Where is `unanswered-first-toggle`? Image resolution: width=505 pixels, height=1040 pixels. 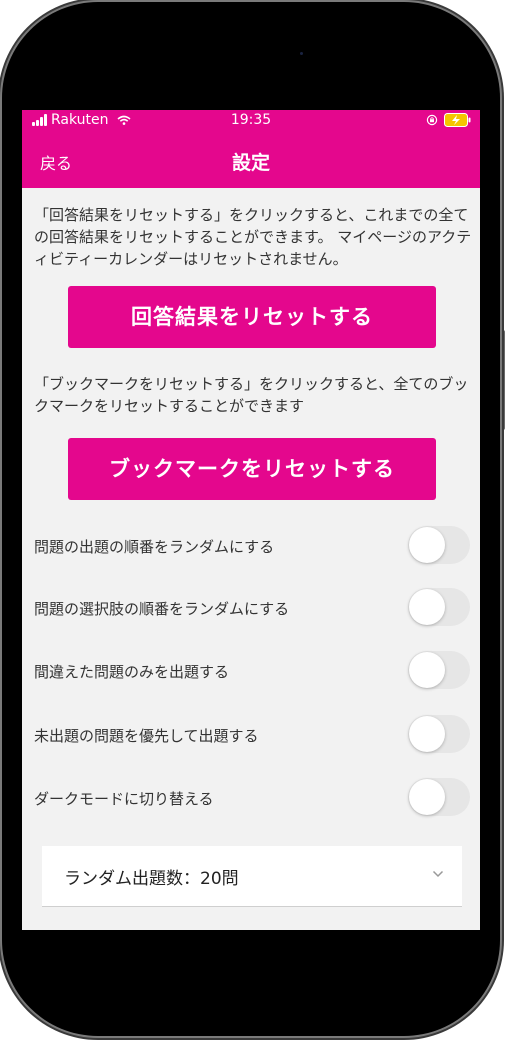
unanswered-first-toggle is located at coordinates (439, 734).